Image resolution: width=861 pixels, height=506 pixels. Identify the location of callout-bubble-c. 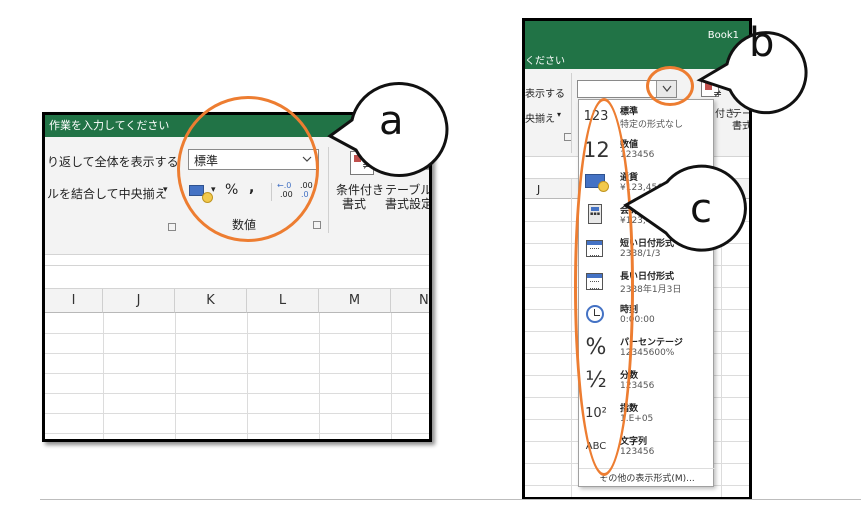
(685, 208).